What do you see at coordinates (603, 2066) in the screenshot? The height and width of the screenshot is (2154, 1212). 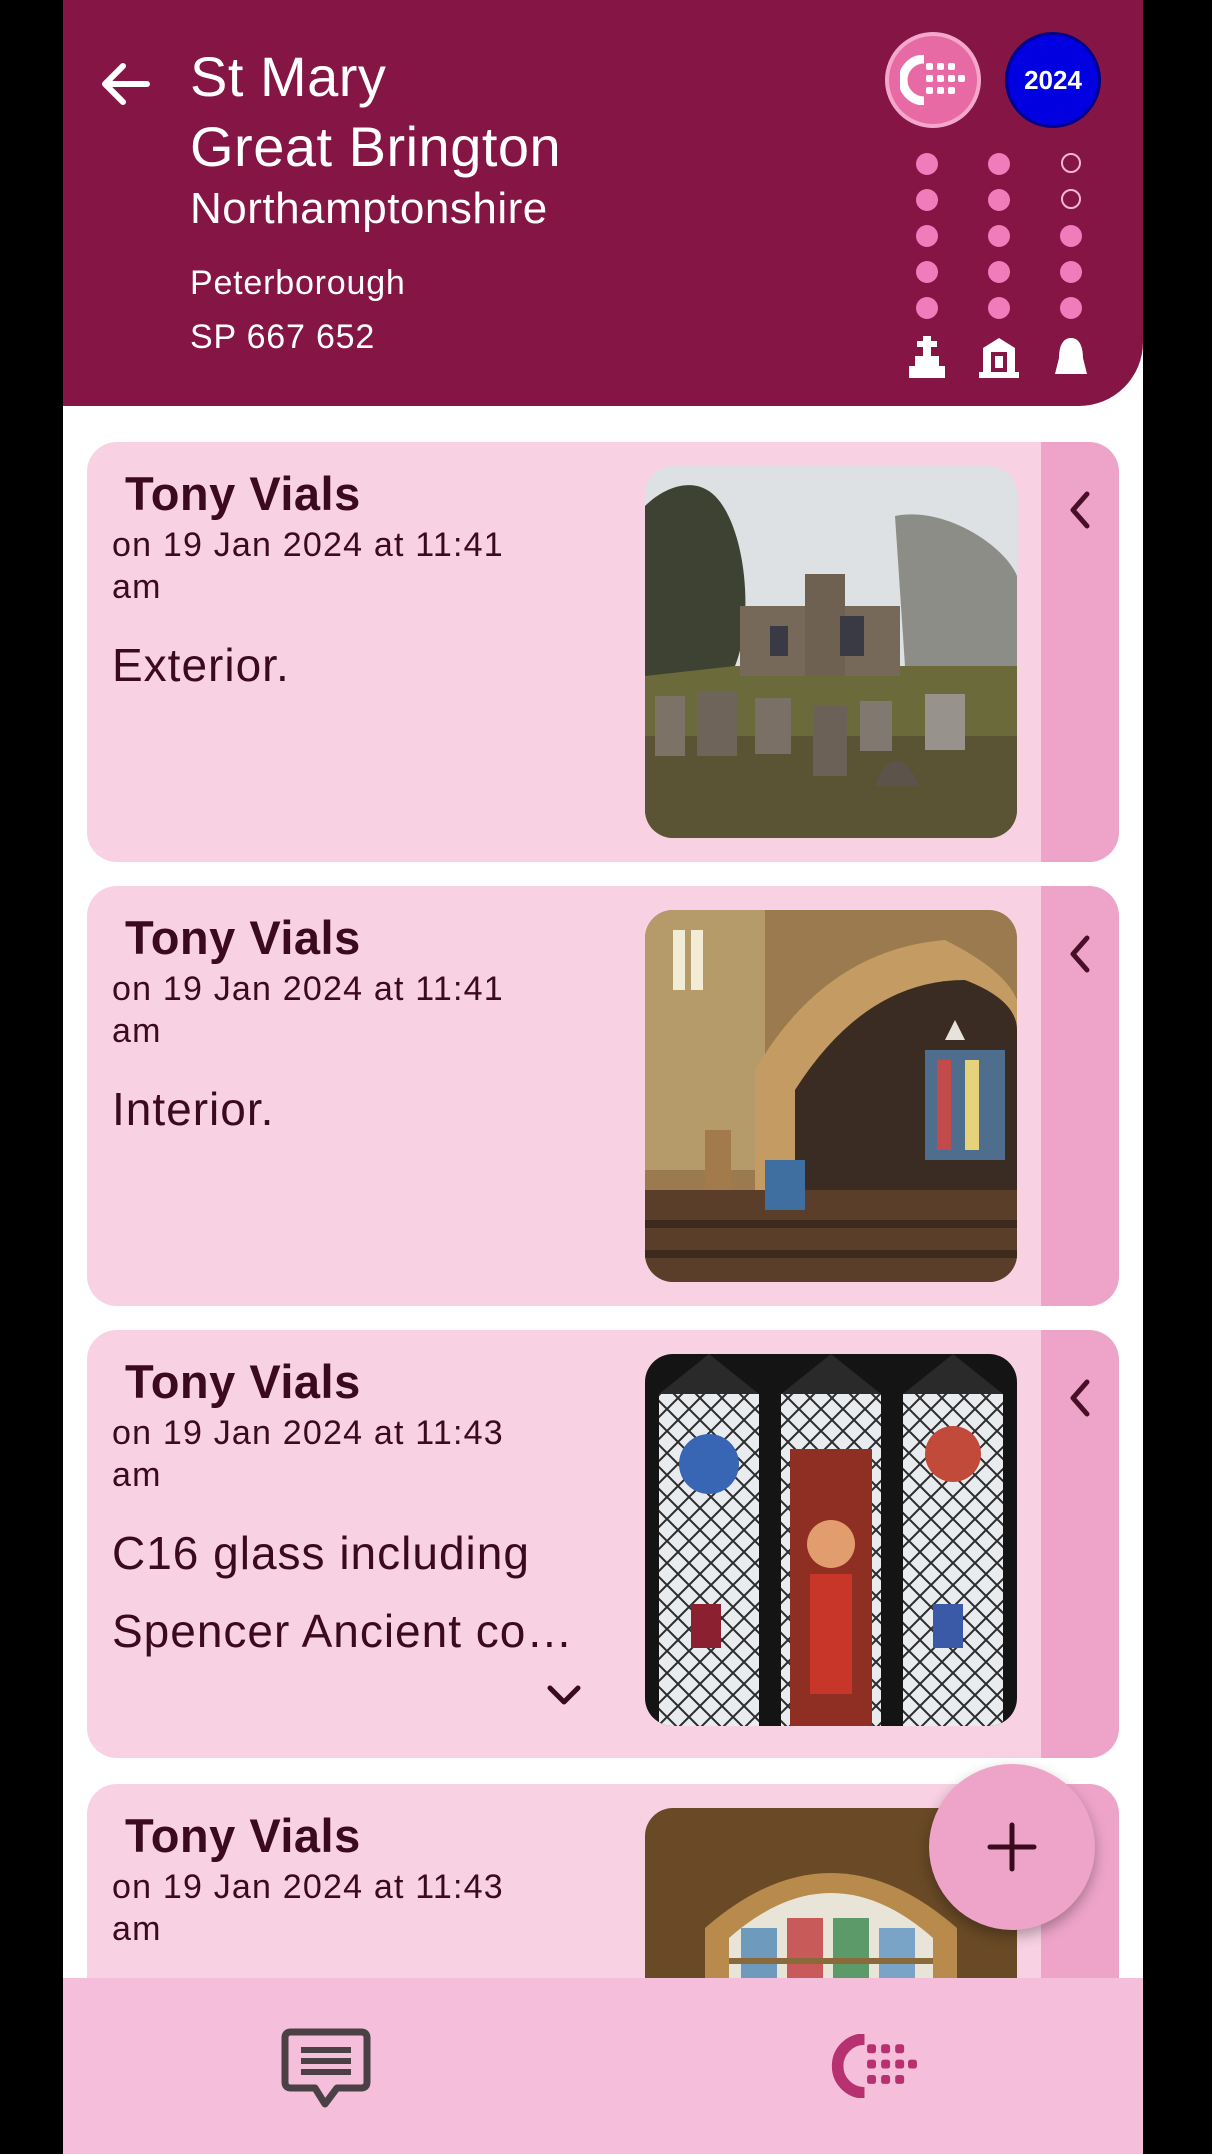 I see `bottom-navigation` at bounding box center [603, 2066].